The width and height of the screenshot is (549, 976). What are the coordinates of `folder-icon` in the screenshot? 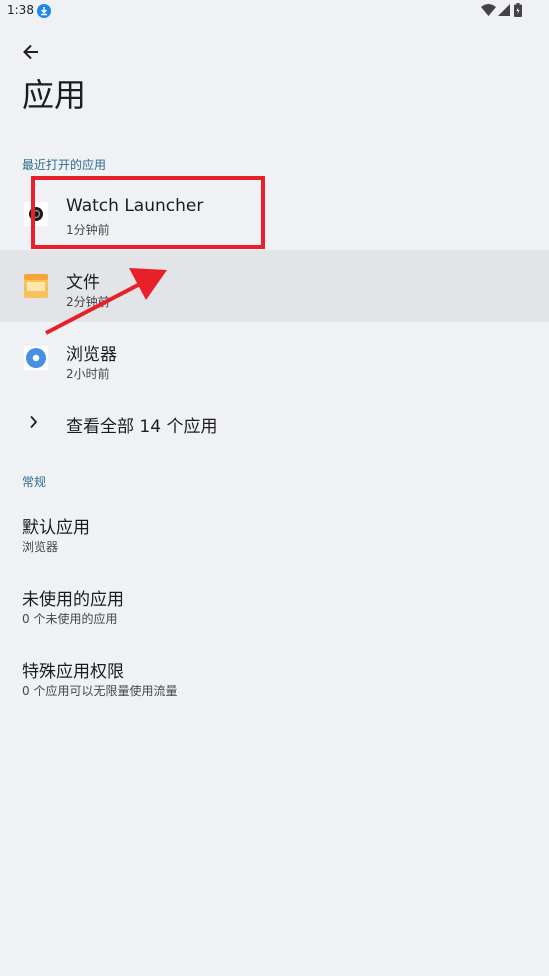 It's located at (36, 286).